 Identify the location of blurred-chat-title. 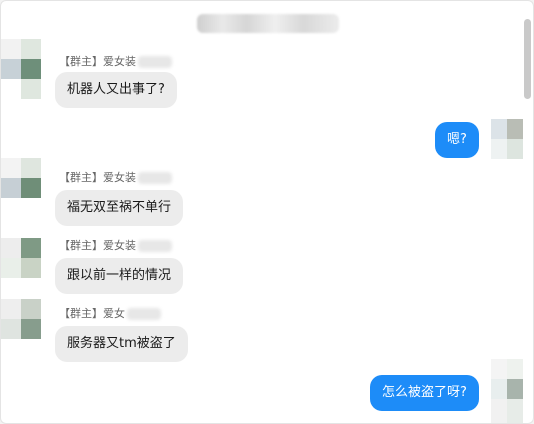
(268, 23).